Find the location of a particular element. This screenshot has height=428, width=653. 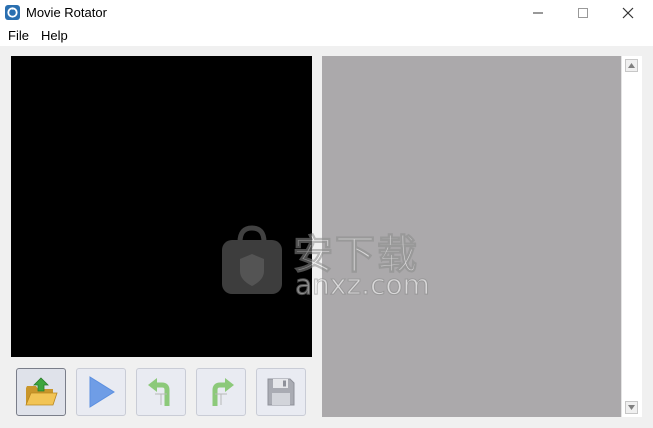

open-folder-icon is located at coordinates (41, 391).